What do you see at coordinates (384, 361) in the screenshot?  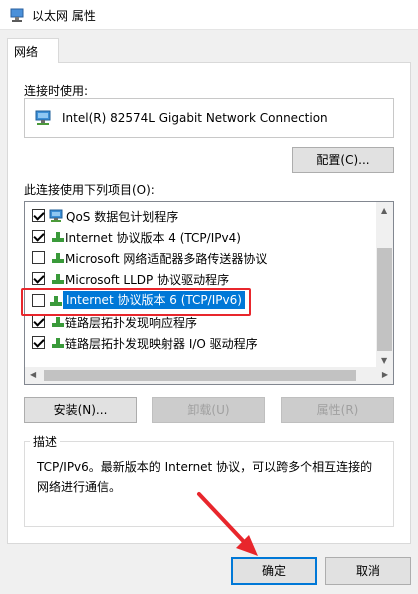 I see `scroll-down-icon: ▼` at bounding box center [384, 361].